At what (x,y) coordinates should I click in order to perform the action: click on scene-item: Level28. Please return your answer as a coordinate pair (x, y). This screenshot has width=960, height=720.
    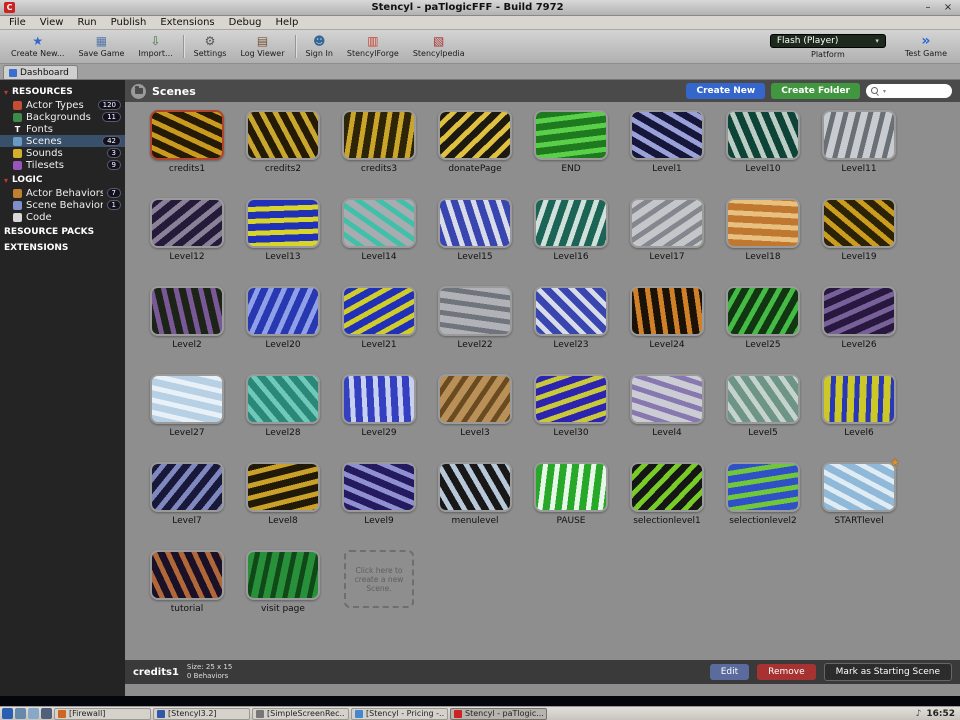
    Looking at the image, I should click on (283, 418).